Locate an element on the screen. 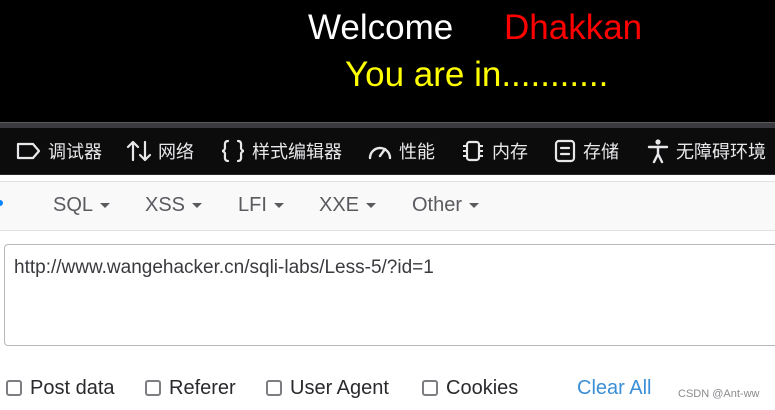 Image resolution: width=775 pixels, height=410 pixels. storage-icon is located at coordinates (568, 151).